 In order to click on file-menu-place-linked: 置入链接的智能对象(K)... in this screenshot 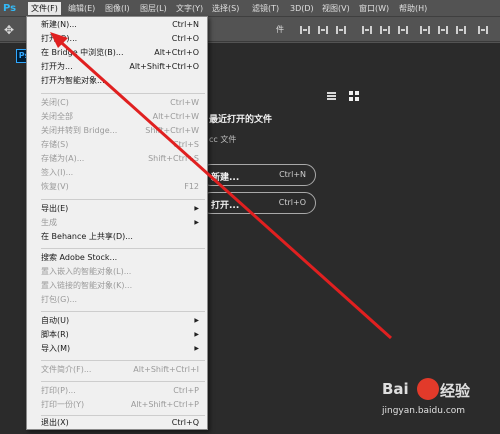, I will do `click(123, 286)`.